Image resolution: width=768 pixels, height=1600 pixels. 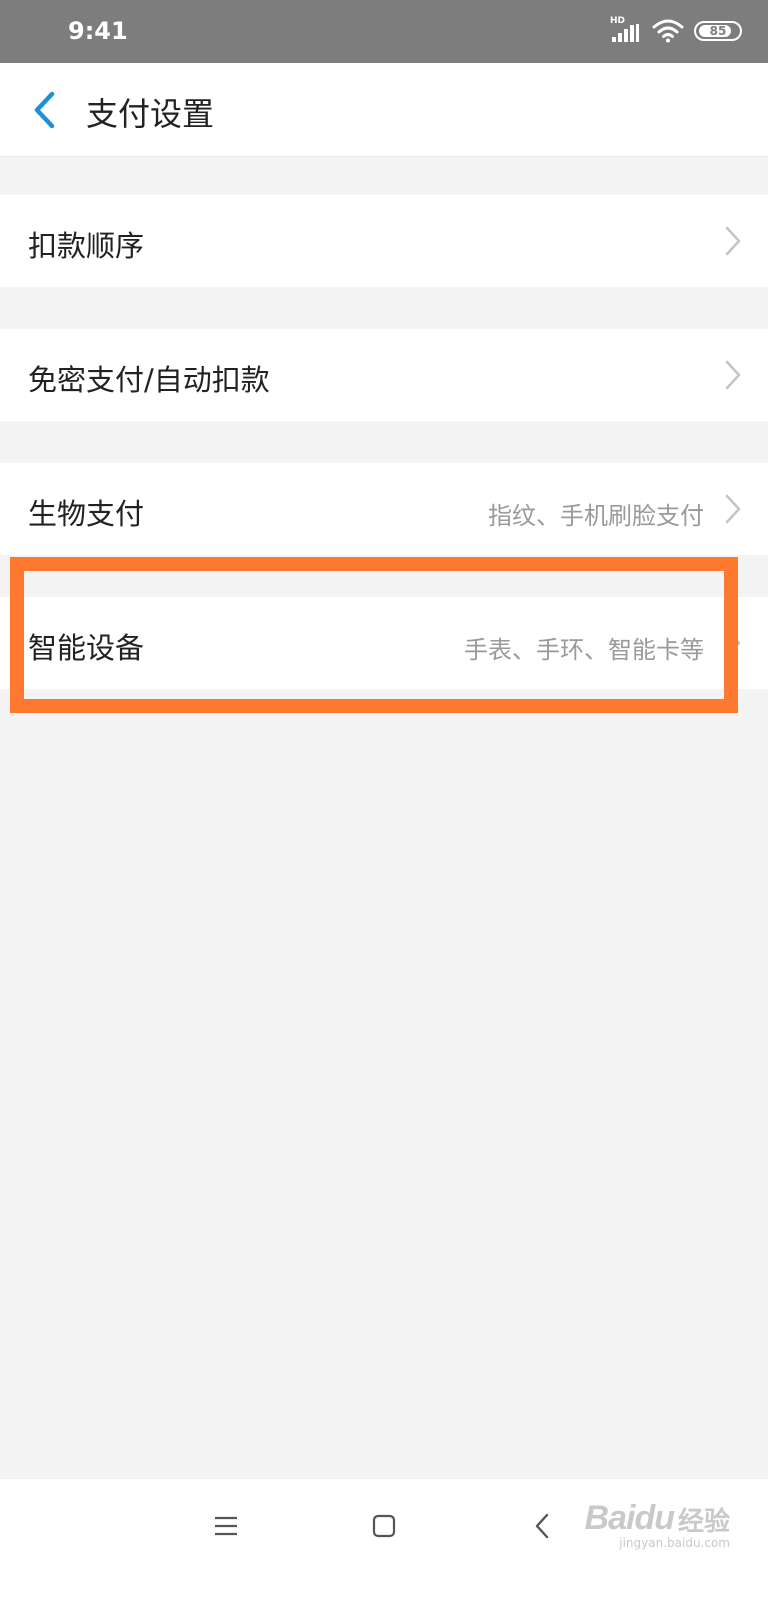 What do you see at coordinates (384, 643) in the screenshot?
I see `setting-smart-devices: 智能设备 手表、手环、智能卡等` at bounding box center [384, 643].